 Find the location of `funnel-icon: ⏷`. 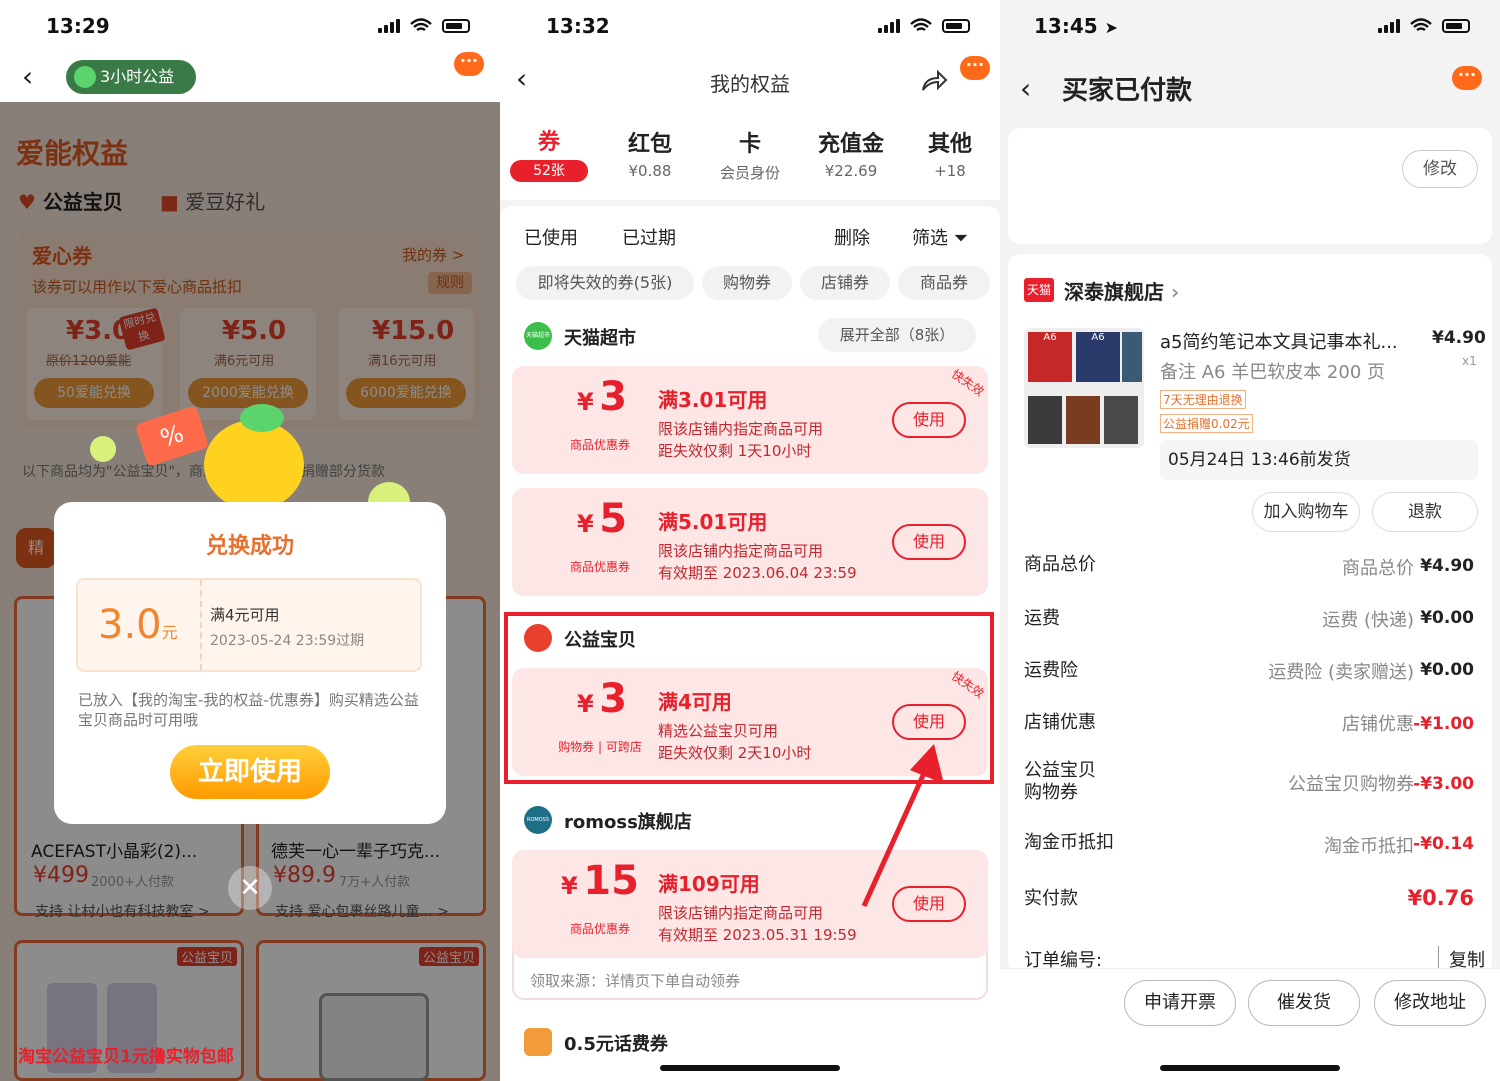

funnel-icon: ⏷ is located at coordinates (961, 238).